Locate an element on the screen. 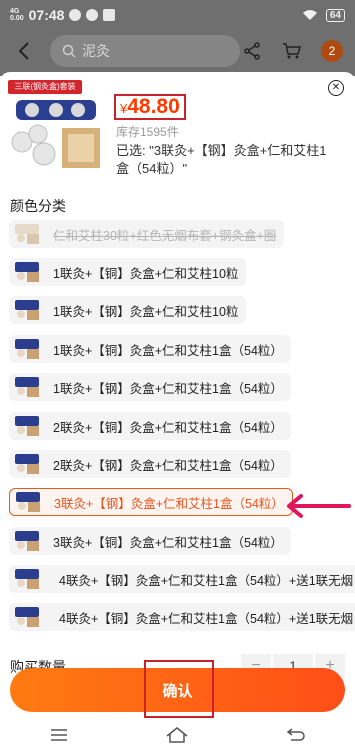 The image size is (355, 750). home-button is located at coordinates (177, 735).